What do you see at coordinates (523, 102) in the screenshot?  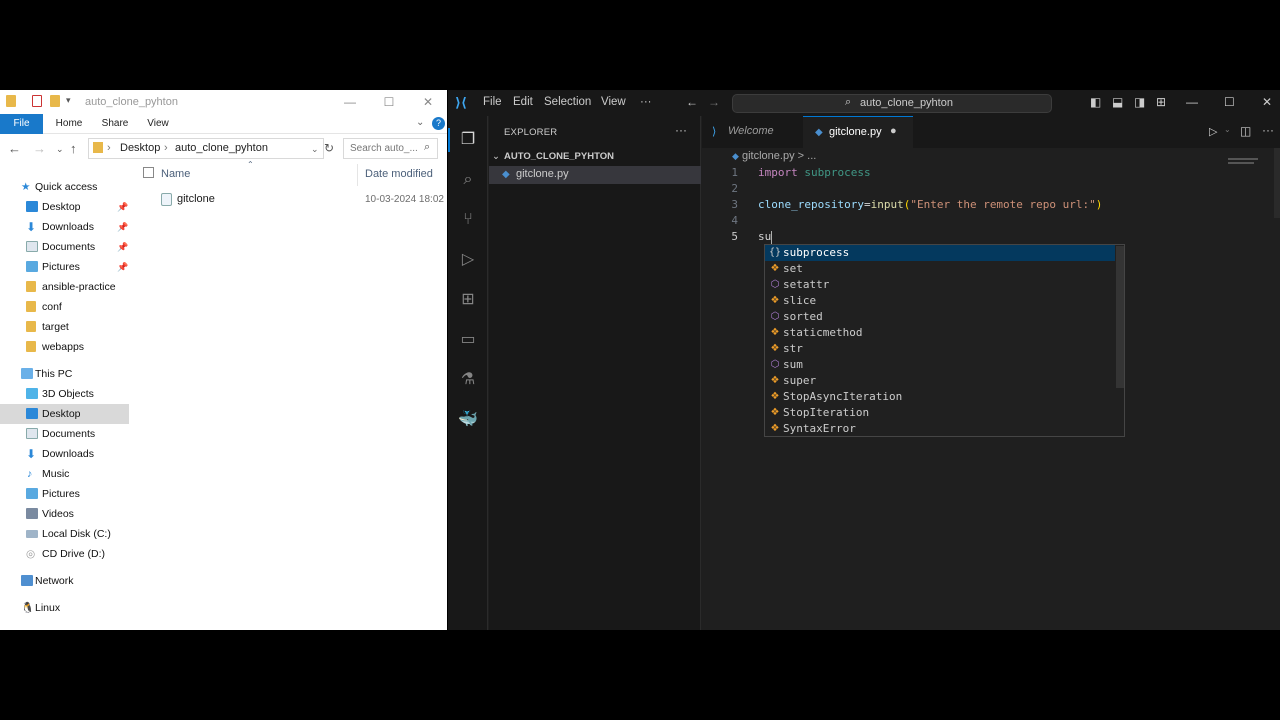 I see `menu-edit: Edit` at bounding box center [523, 102].